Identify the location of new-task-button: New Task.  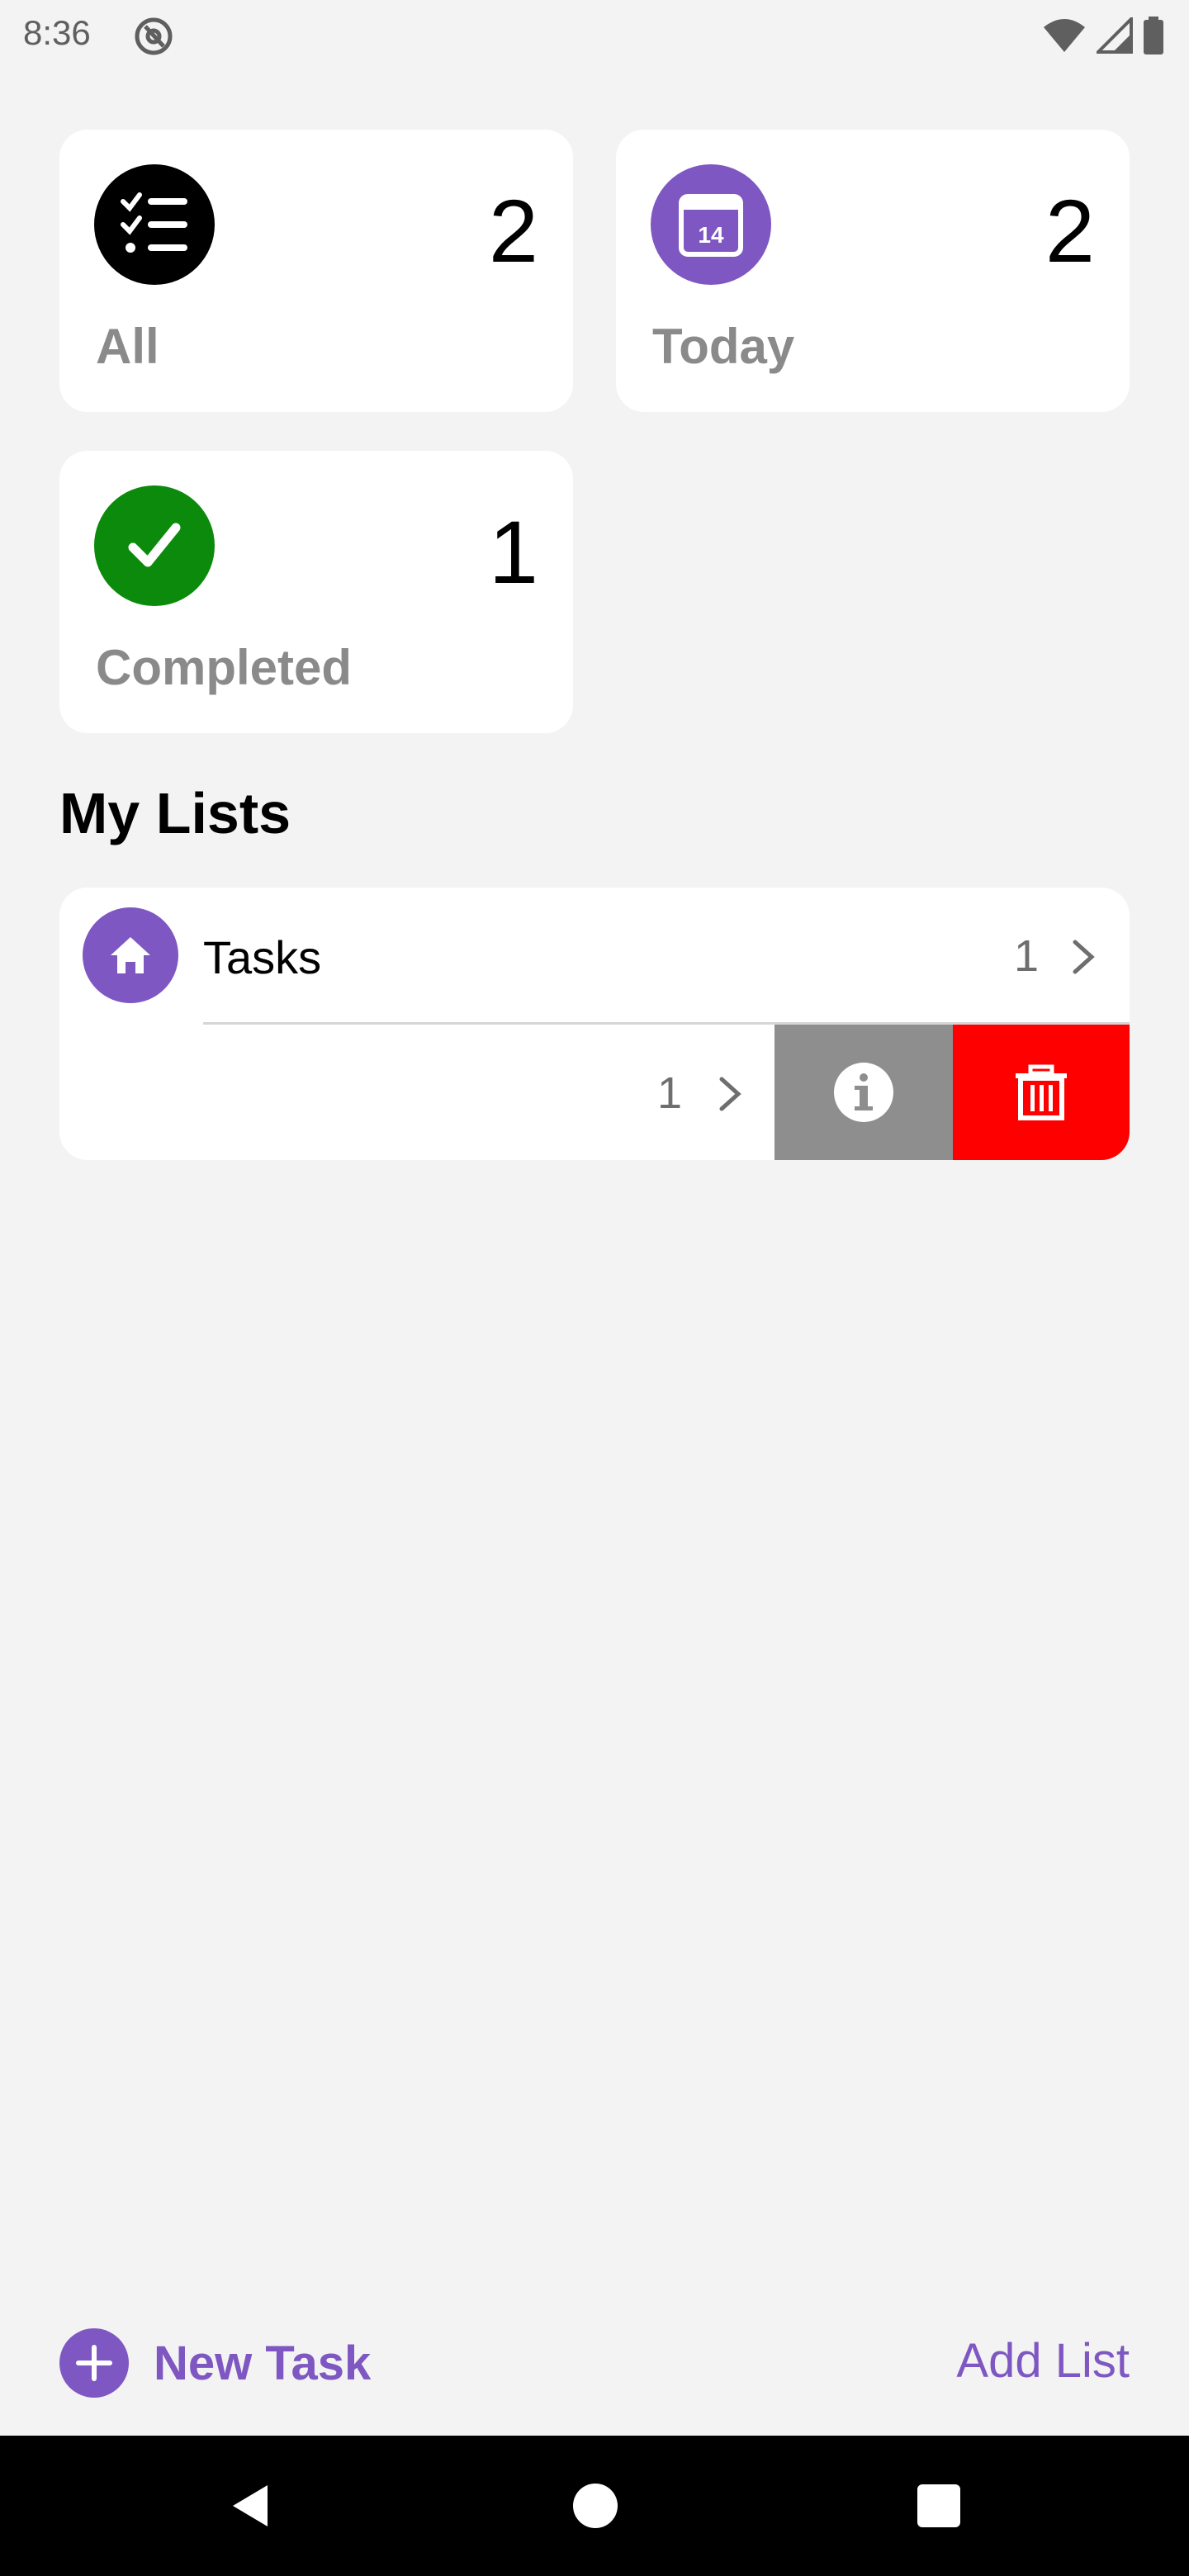
(215, 2363).